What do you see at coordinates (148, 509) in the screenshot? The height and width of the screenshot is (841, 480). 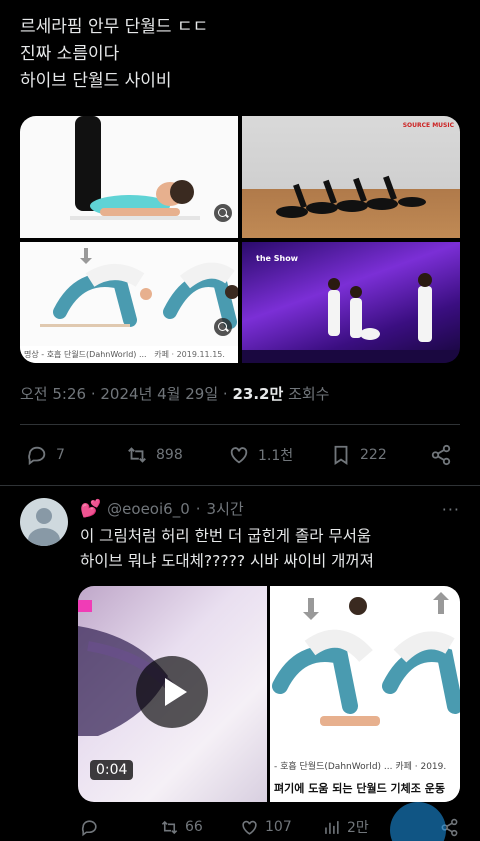 I see `reply-handle: @eoeoi6_0` at bounding box center [148, 509].